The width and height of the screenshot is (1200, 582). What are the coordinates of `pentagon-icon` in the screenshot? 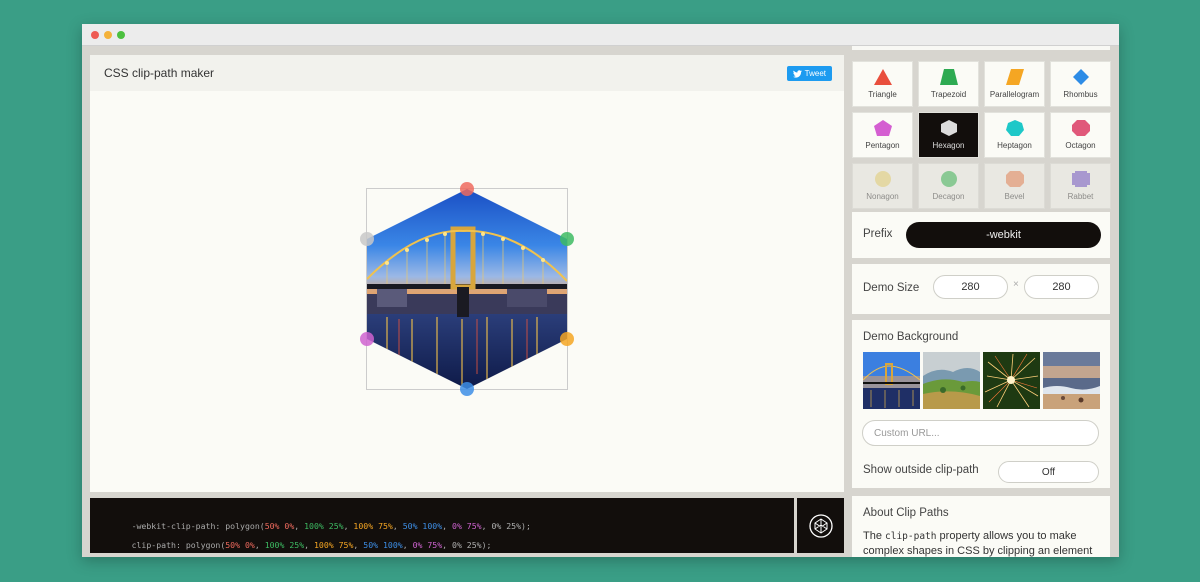 It's located at (882, 128).